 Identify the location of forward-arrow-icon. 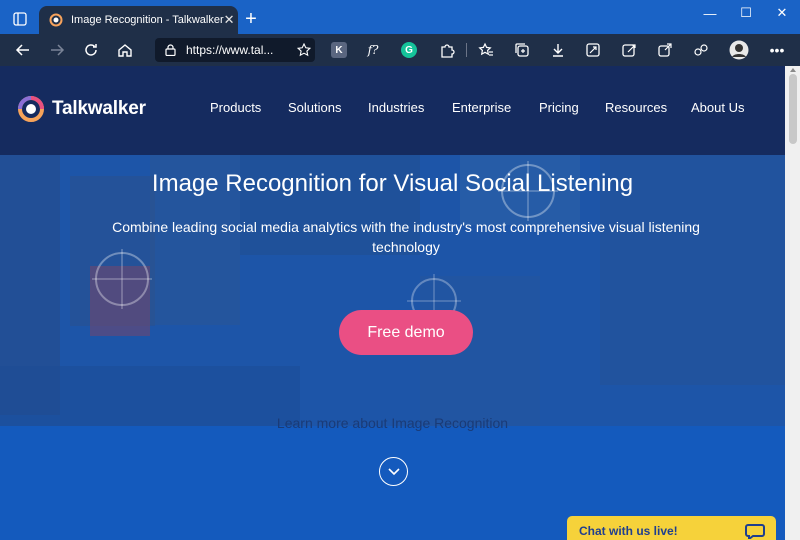
(58, 50).